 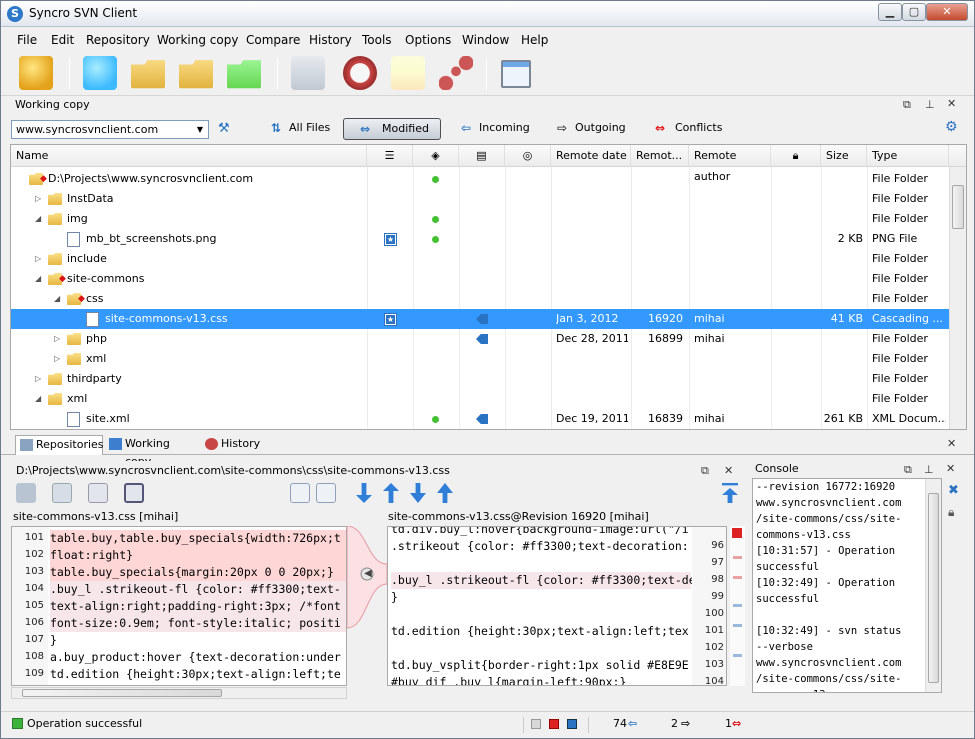 What do you see at coordinates (480, 239) in the screenshot?
I see `table-row: mb_bt_screenshots.png ★ 2 KB PNG File` at bounding box center [480, 239].